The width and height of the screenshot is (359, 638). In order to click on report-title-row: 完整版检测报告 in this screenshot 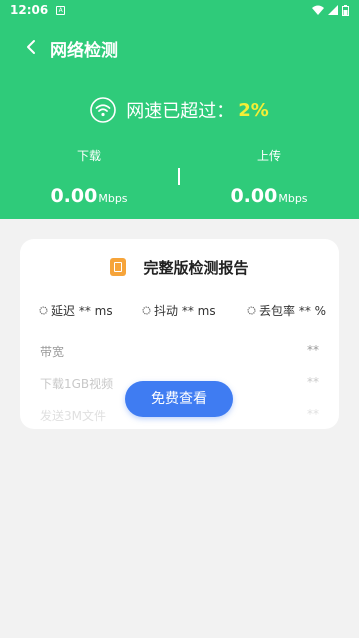, I will do `click(179, 267)`.